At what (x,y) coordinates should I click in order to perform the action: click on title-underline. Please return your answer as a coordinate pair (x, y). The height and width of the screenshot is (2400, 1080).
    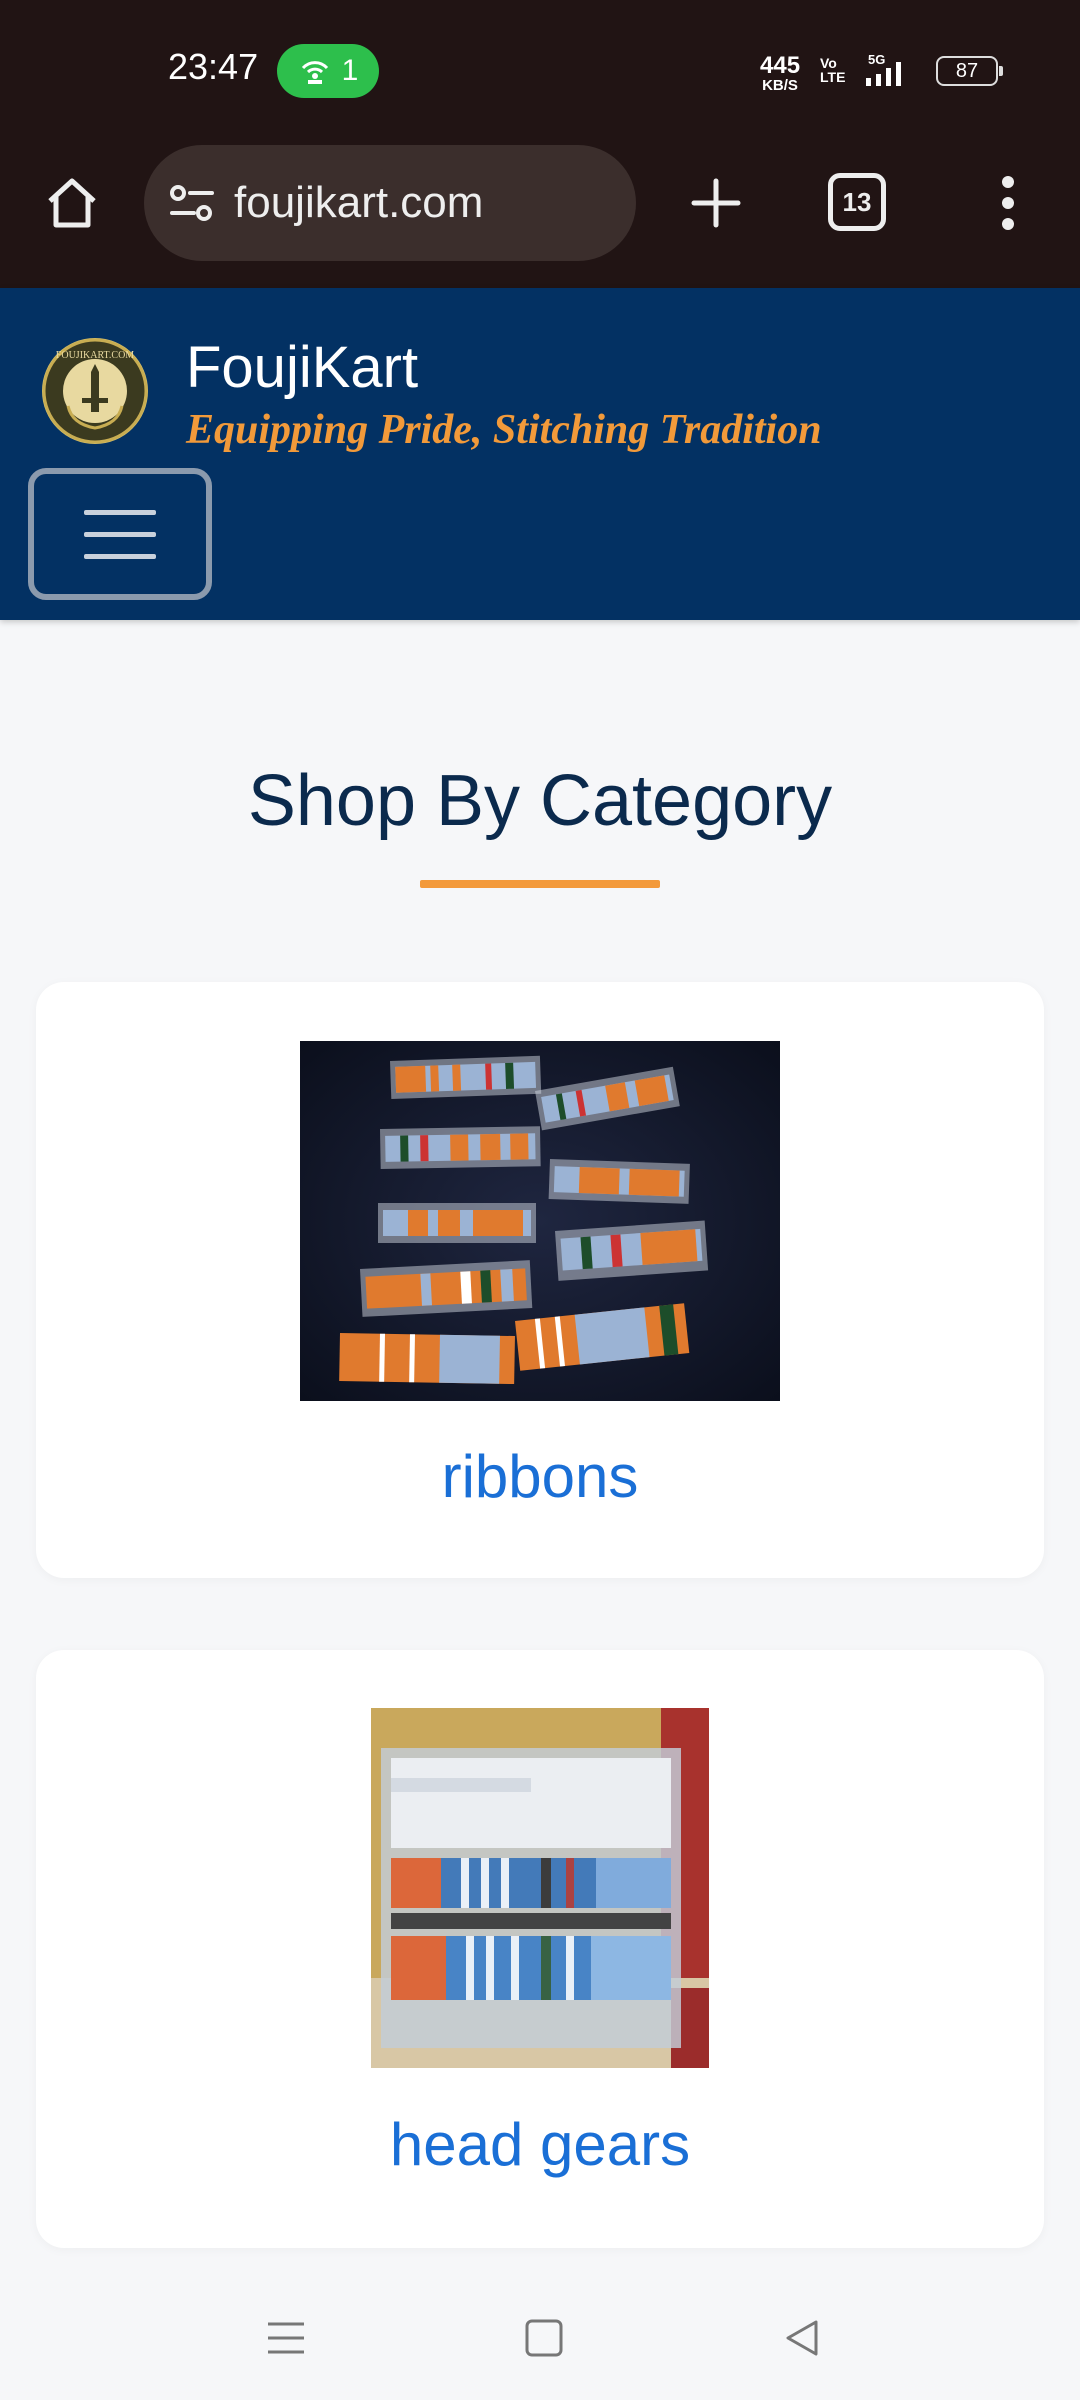
    Looking at the image, I should click on (540, 884).